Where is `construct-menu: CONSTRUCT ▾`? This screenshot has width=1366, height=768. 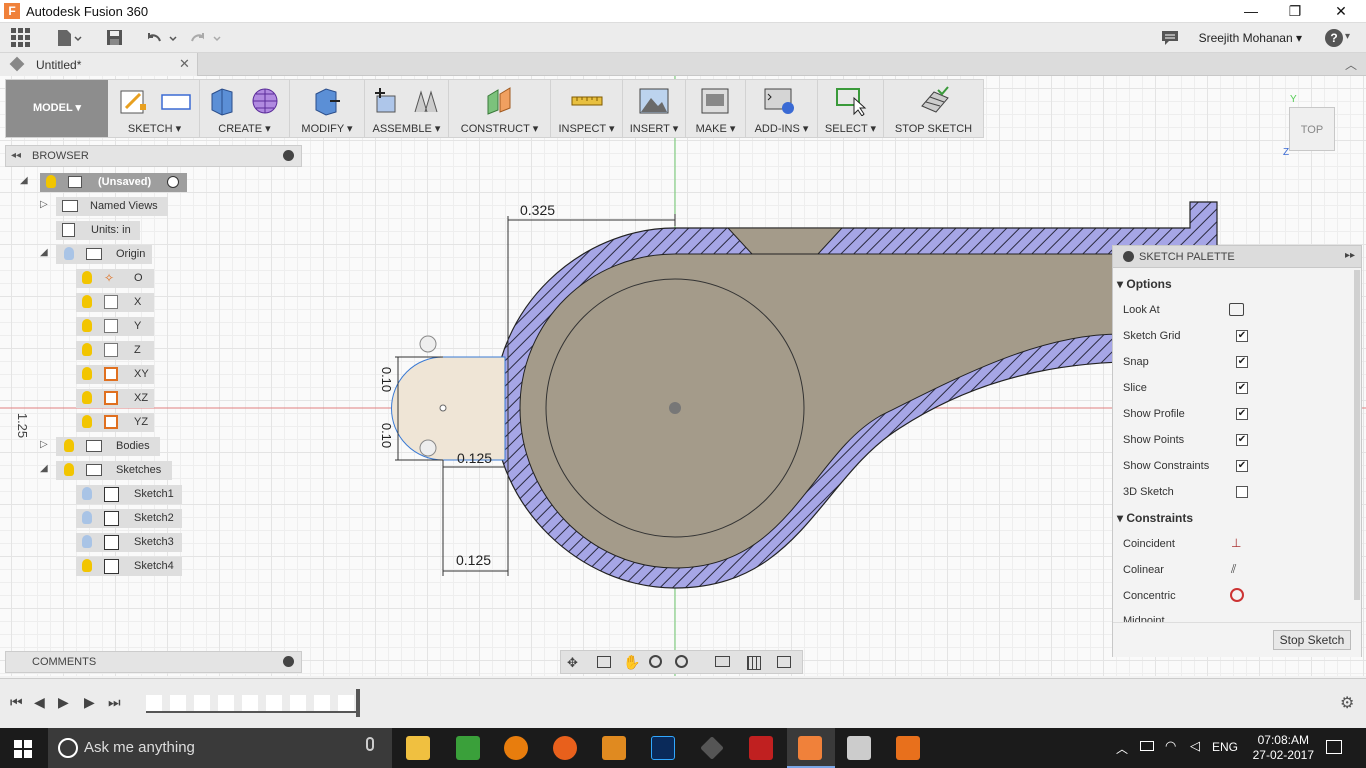
construct-menu: CONSTRUCT ▾ is located at coordinates (500, 108).